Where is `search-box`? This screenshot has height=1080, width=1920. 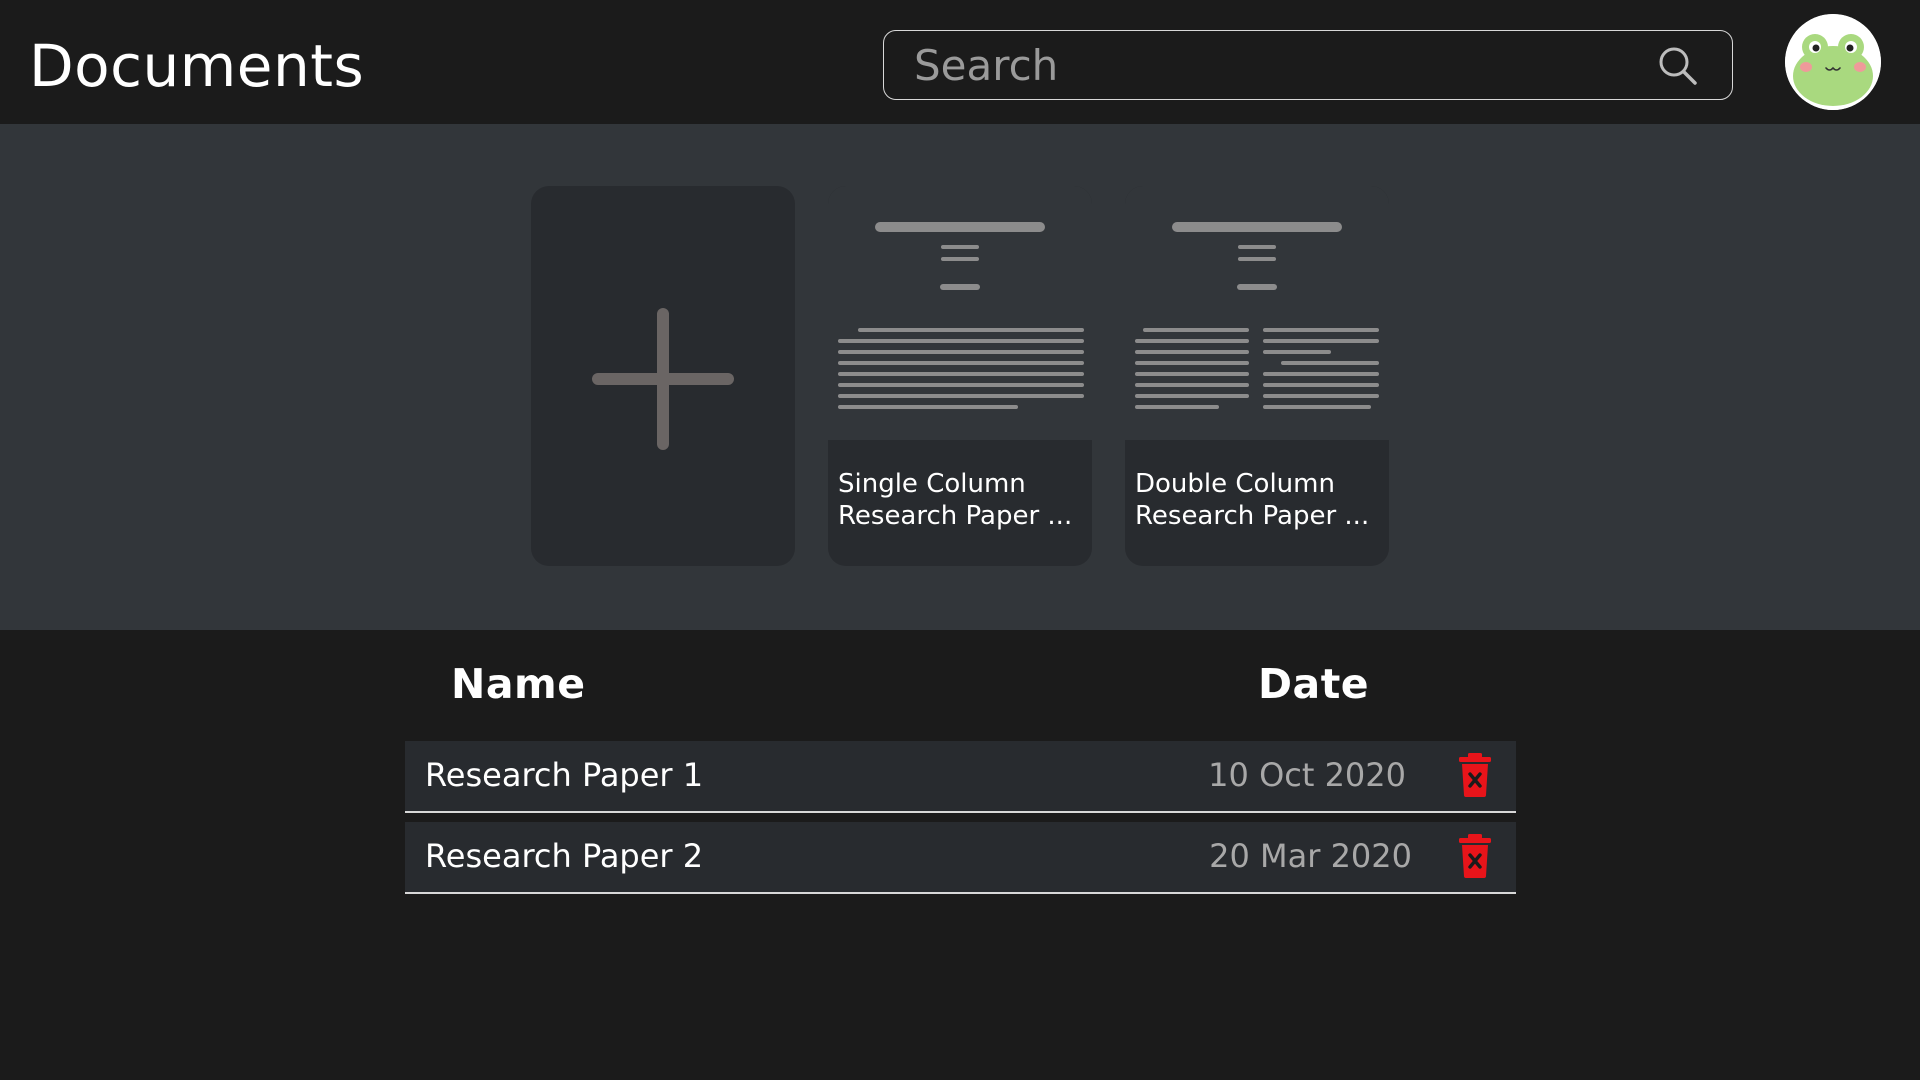 search-box is located at coordinates (1308, 65).